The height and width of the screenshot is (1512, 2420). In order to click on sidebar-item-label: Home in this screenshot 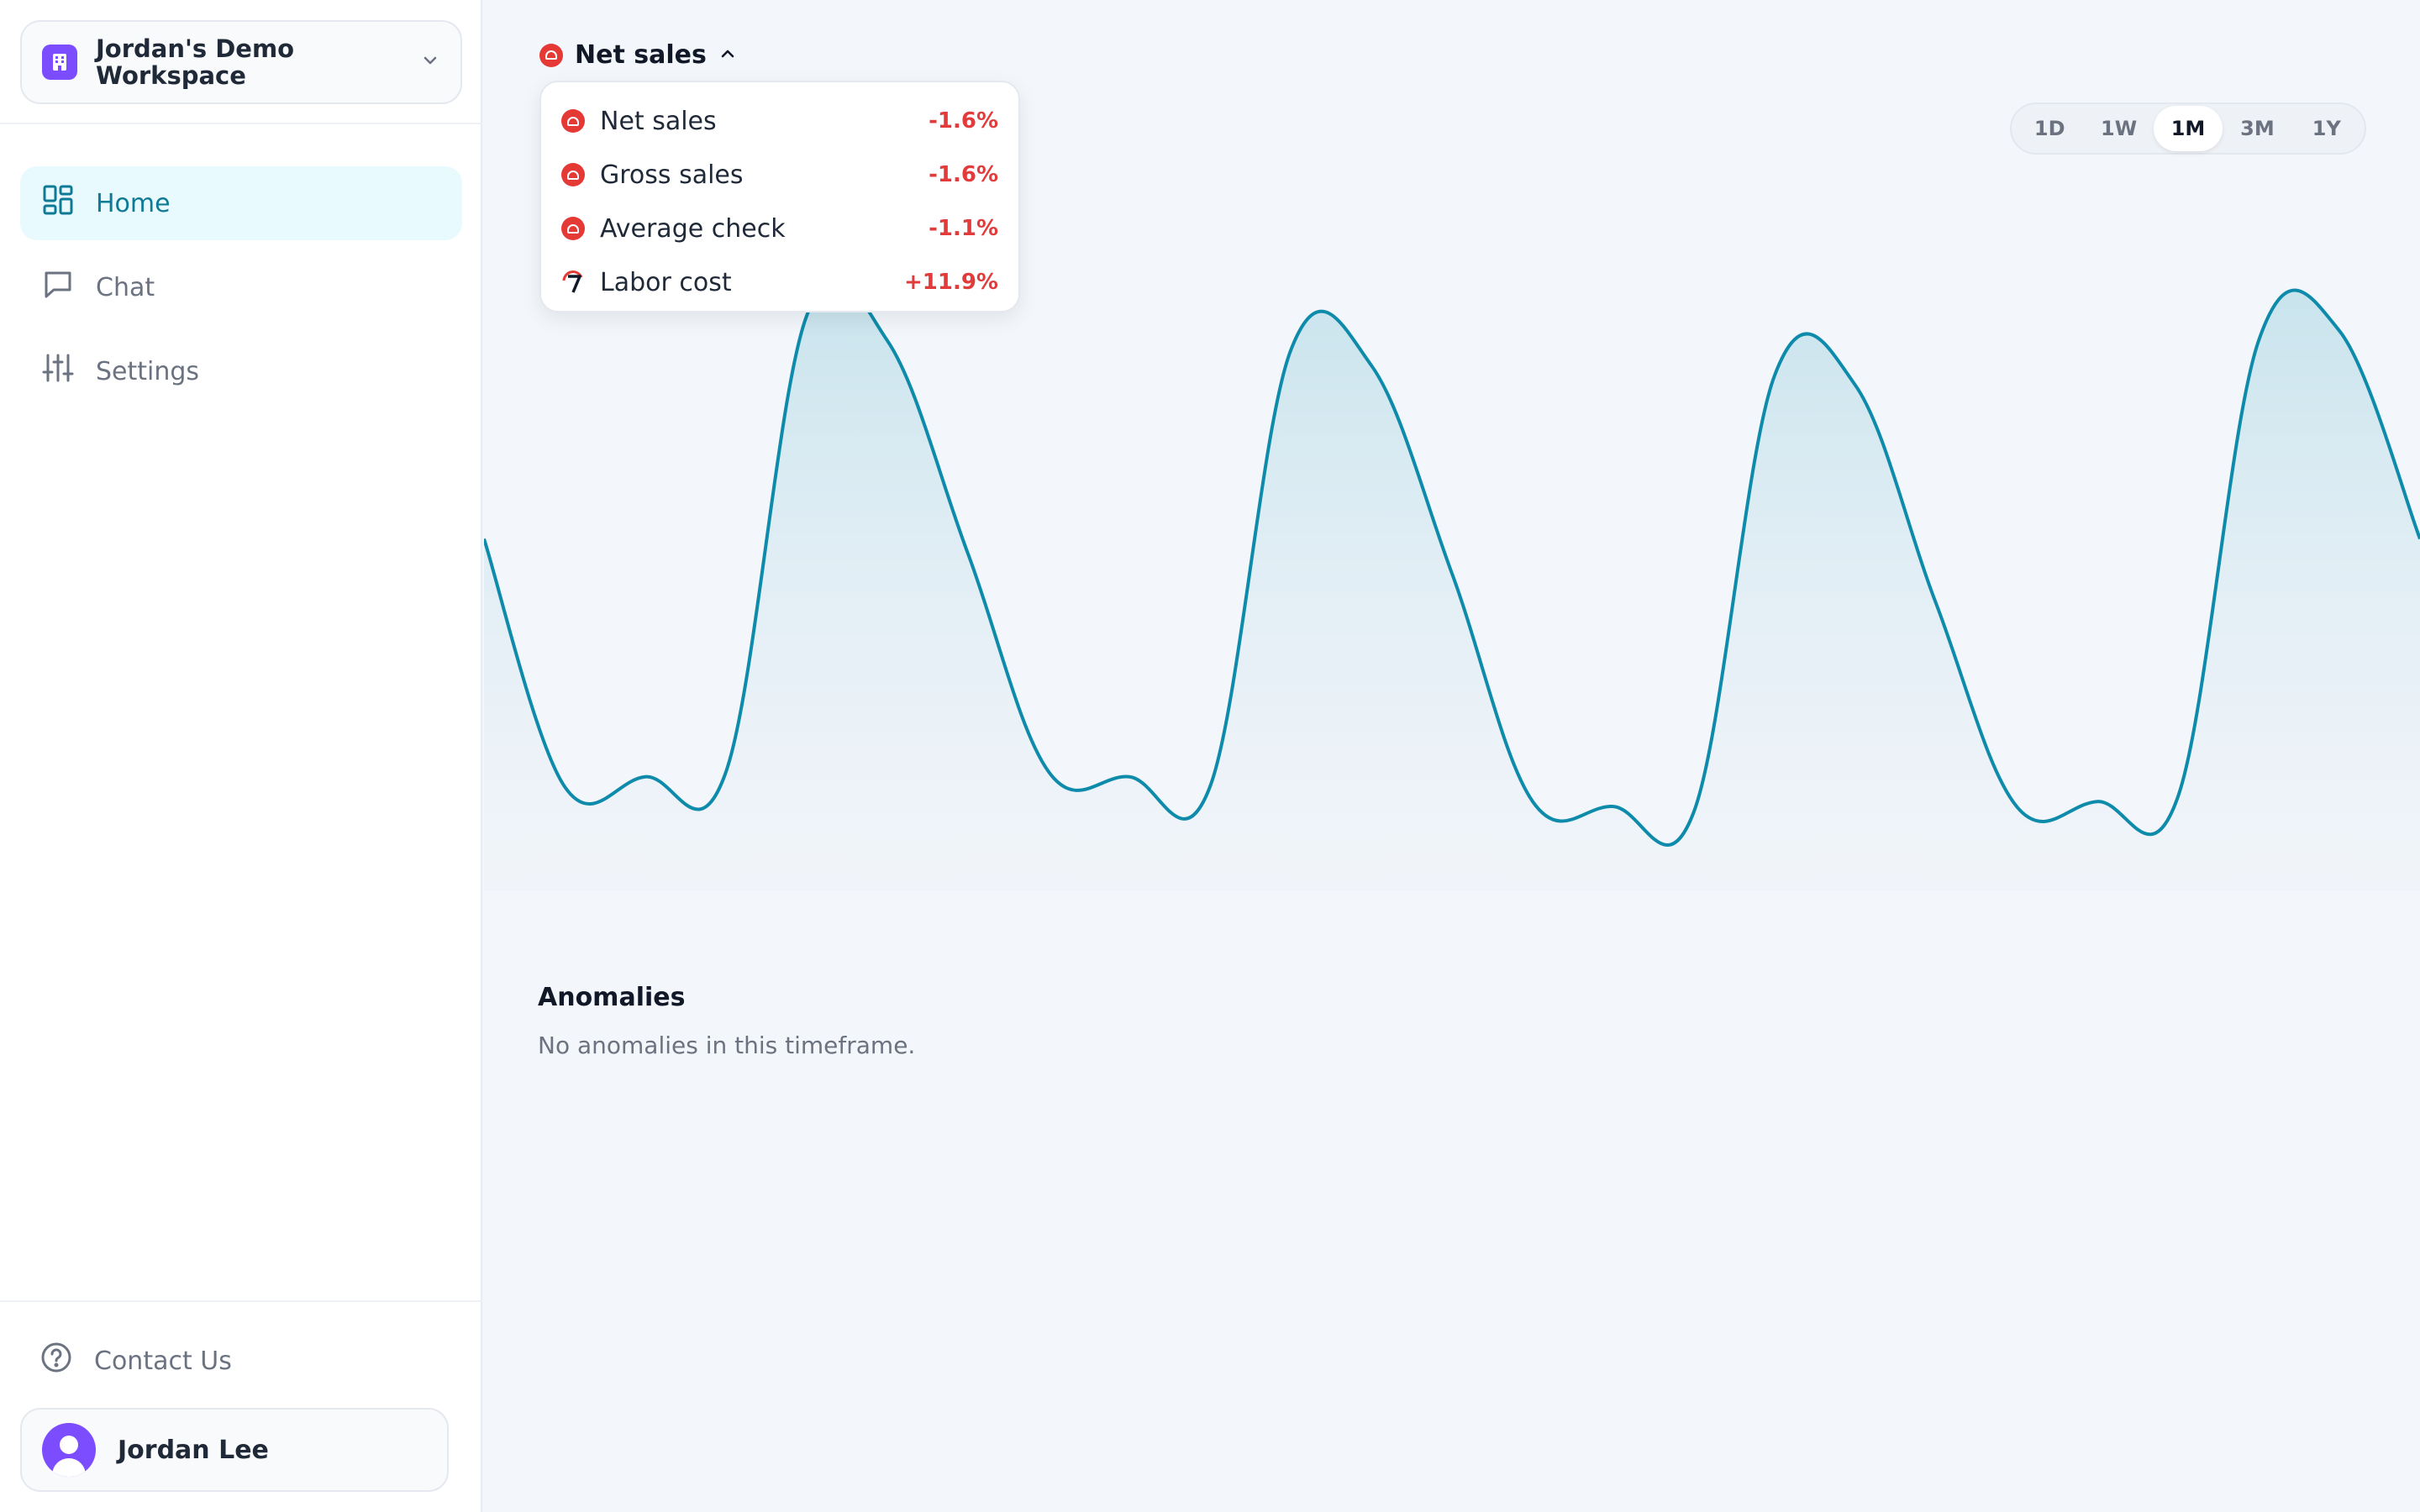, I will do `click(133, 203)`.